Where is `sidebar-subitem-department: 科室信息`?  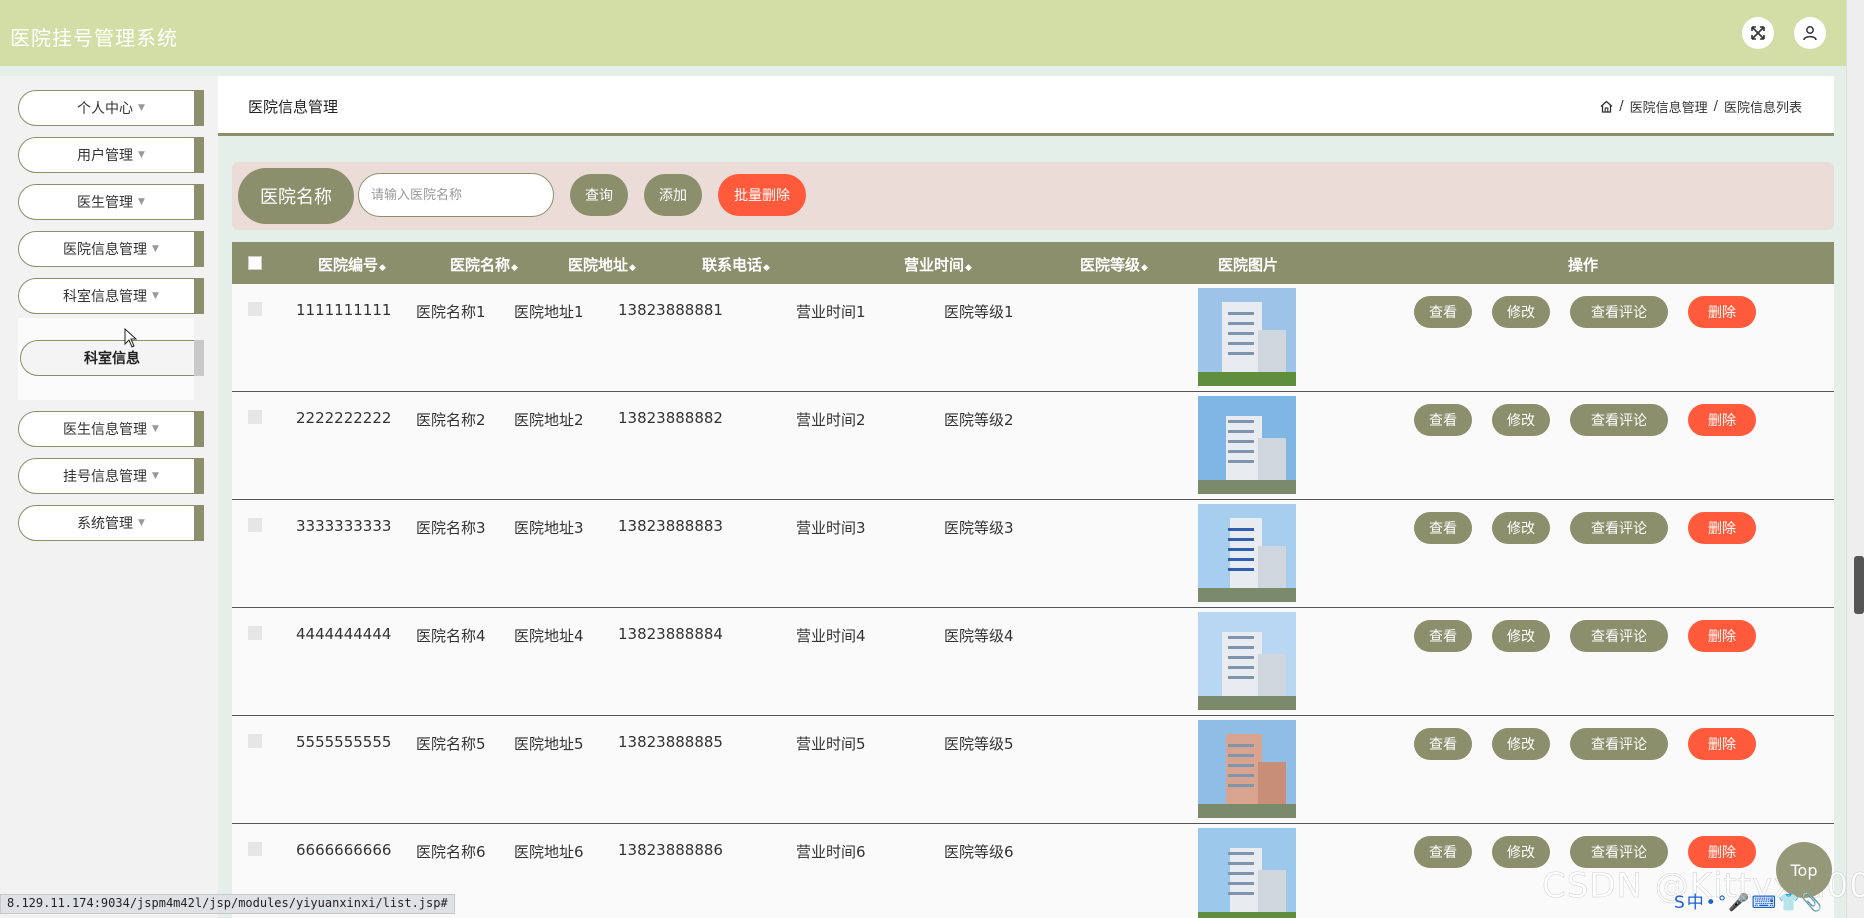
sidebar-subitem-department: 科室信息 is located at coordinates (112, 358).